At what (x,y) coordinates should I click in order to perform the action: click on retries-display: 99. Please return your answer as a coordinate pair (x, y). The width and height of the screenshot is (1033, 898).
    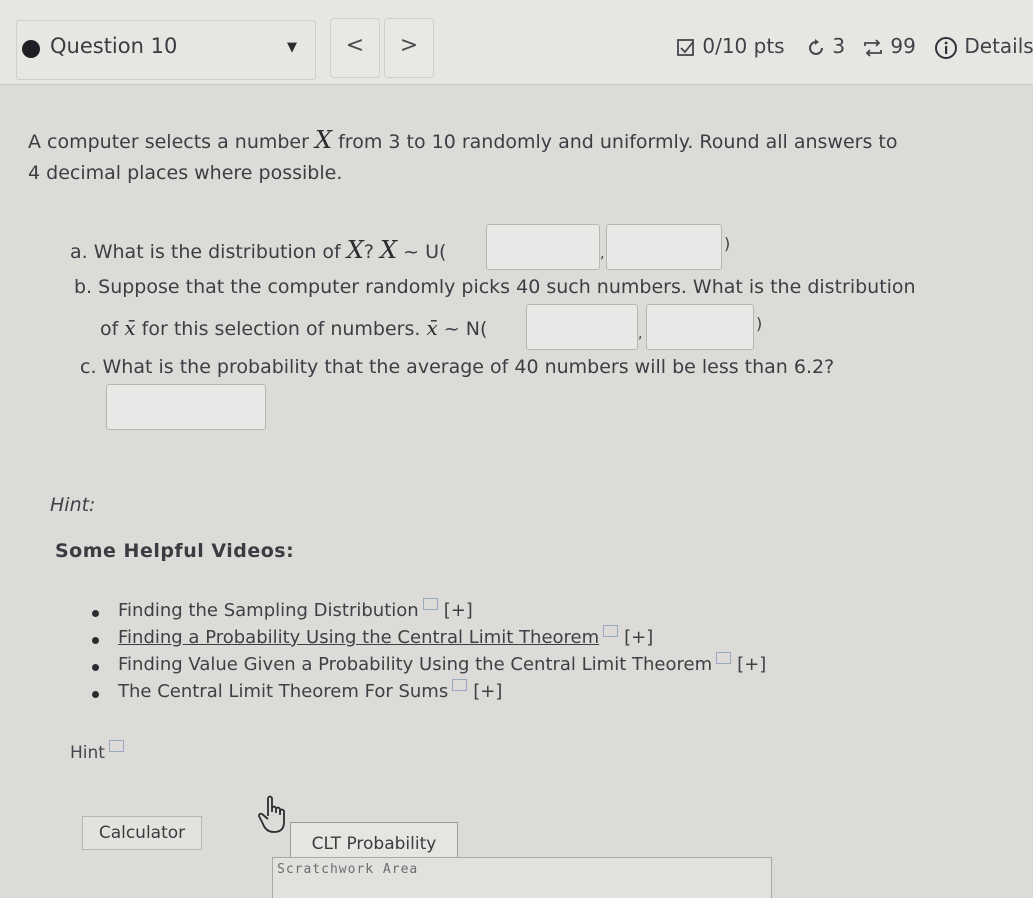
    Looking at the image, I should click on (889, 46).